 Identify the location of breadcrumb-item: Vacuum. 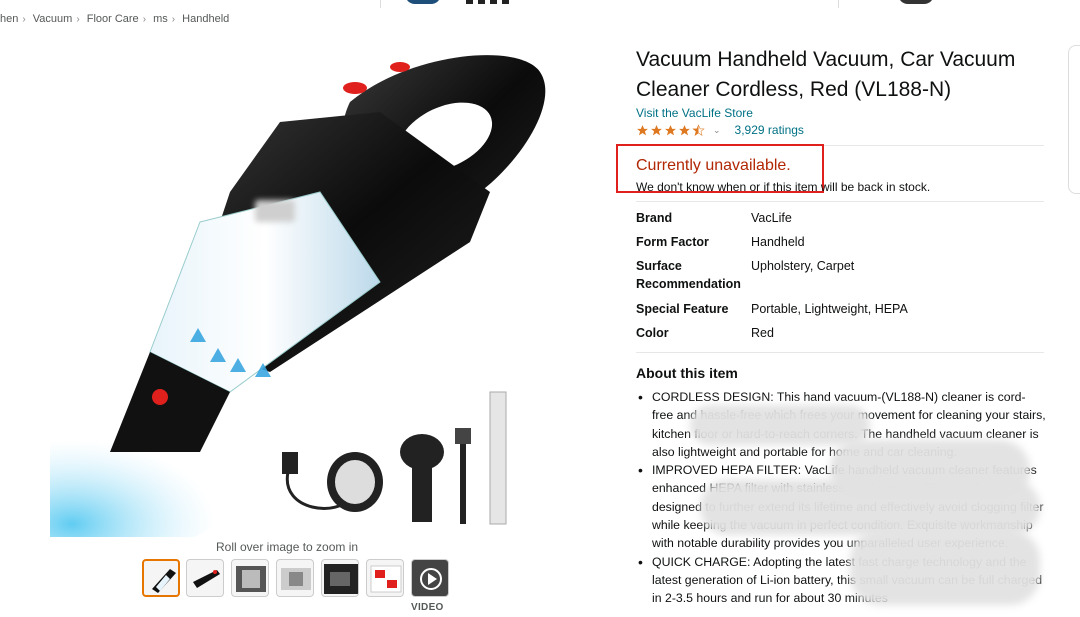
(53, 19).